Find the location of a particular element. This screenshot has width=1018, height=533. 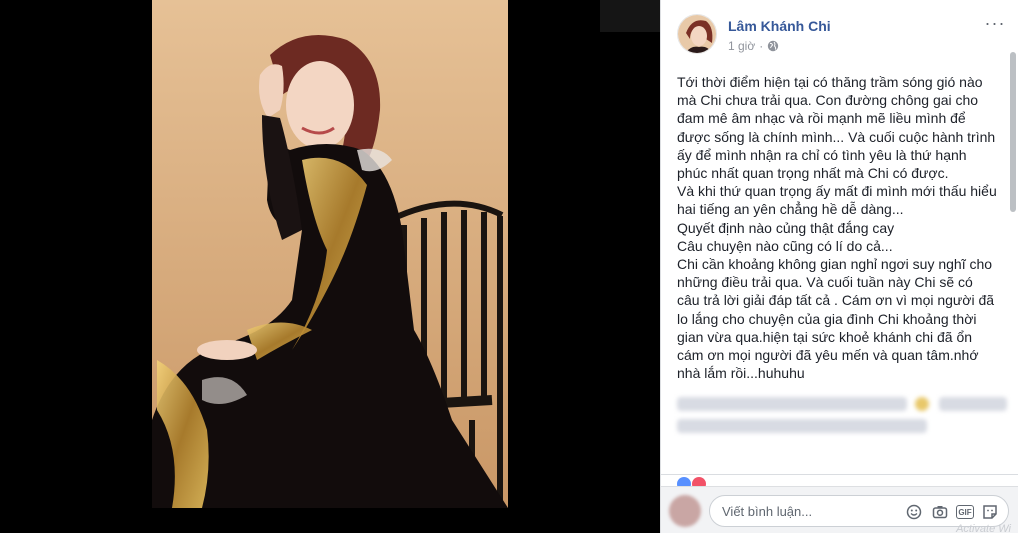

emoji-icon is located at coordinates (914, 512).